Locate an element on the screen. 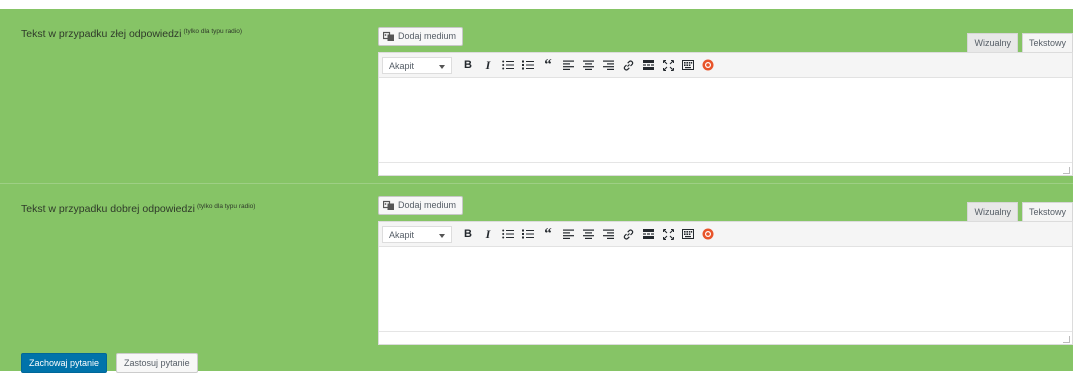 The height and width of the screenshot is (373, 1073). save-question-button: Zachowaj pytanie is located at coordinates (64, 363).